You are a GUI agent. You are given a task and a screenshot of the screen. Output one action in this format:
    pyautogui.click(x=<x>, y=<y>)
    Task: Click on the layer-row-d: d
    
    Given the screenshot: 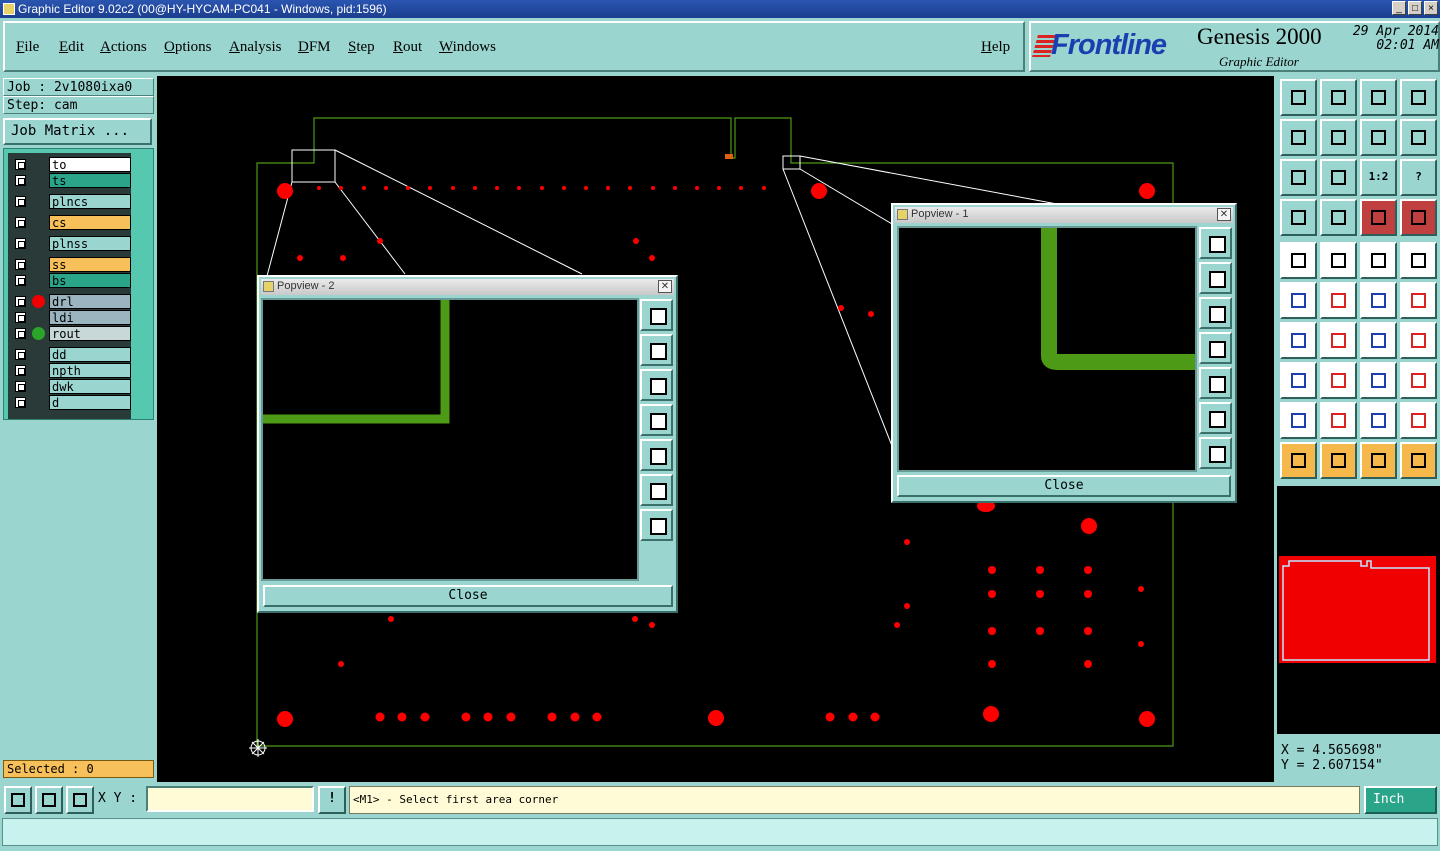 What is the action you would take?
    pyautogui.click(x=72, y=402)
    